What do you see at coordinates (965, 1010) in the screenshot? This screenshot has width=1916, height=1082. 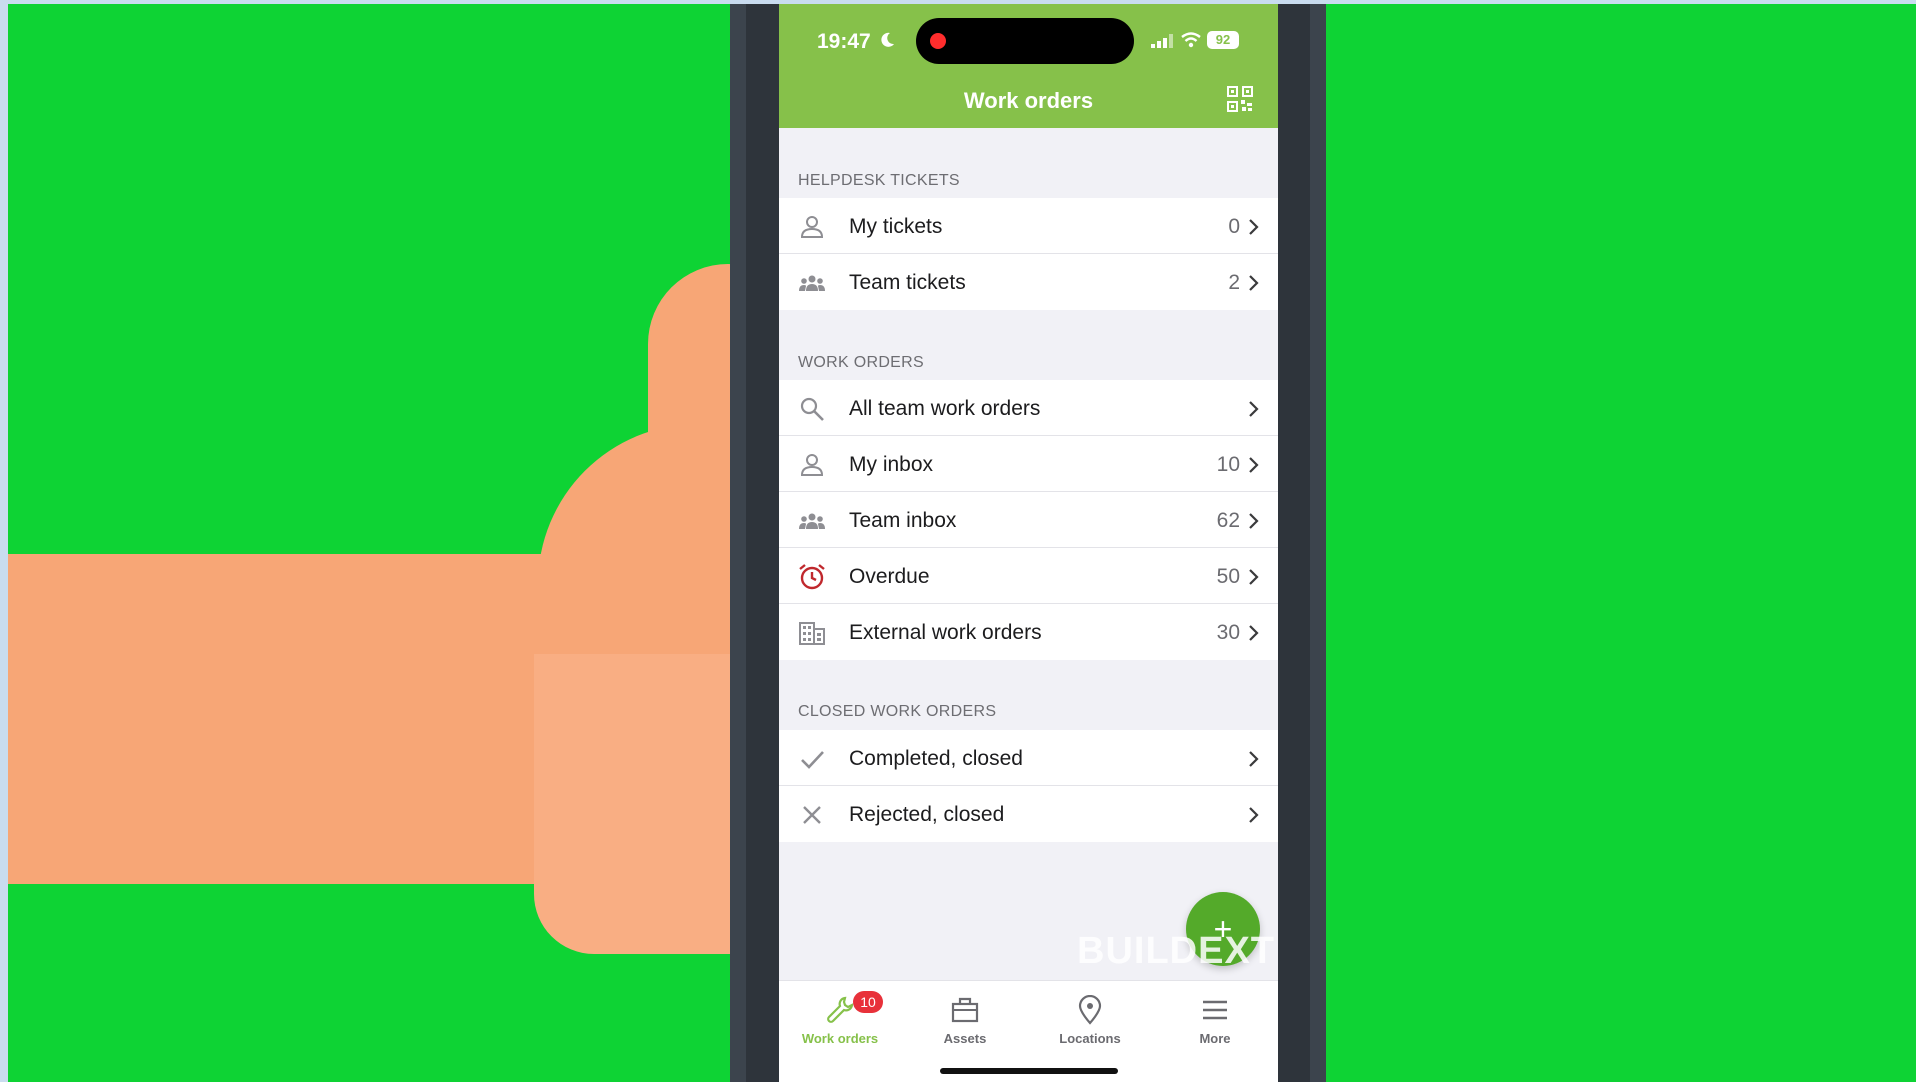 I see `toolbox-icon` at bounding box center [965, 1010].